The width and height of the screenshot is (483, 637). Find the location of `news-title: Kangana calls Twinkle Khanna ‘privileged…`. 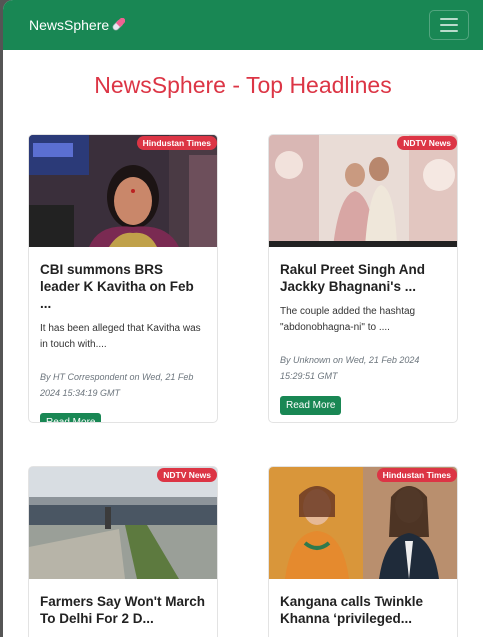

news-title: Kangana calls Twinkle Khanna ‘privileged… is located at coordinates (352, 610).